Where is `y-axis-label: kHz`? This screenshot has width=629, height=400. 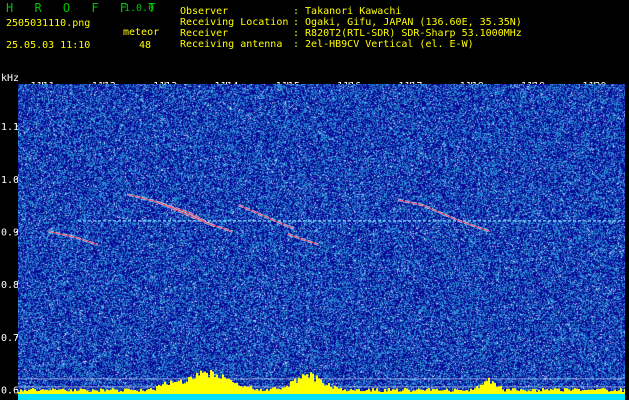 y-axis-label: kHz is located at coordinates (10, 78).